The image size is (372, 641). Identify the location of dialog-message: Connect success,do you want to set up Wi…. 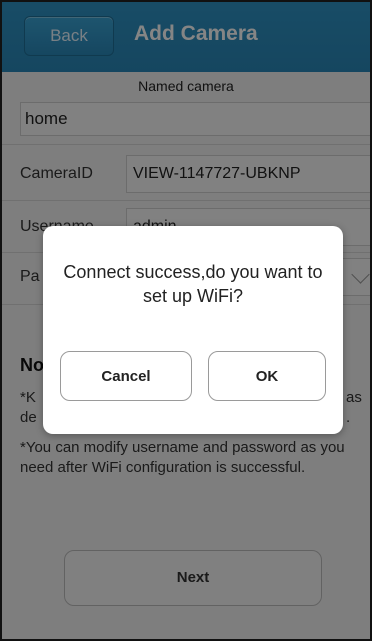
(193, 284).